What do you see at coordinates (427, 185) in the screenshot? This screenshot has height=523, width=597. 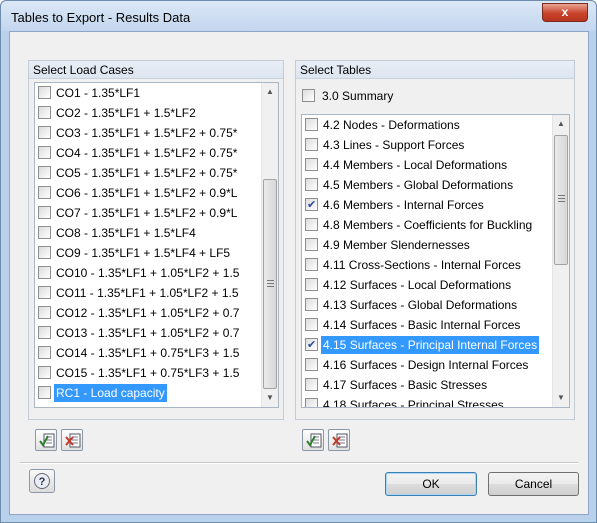 I see `list-item: 4.5 Members - Global Deformations` at bounding box center [427, 185].